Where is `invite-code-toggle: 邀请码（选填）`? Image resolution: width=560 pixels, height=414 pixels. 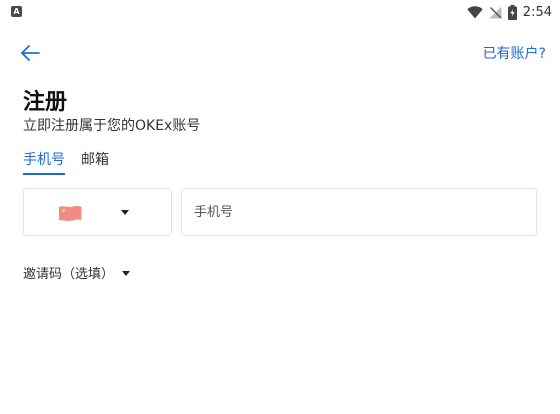 invite-code-toggle: 邀请码（选填） is located at coordinates (77, 272).